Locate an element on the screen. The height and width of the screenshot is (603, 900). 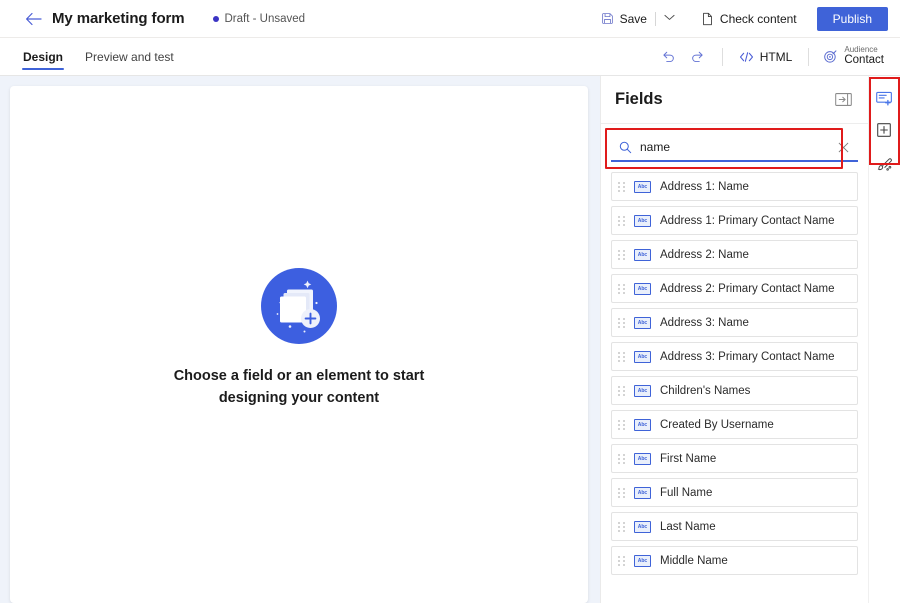
field-list-item: Abc Address 3: Primary Contact Name is located at coordinates (734, 356).